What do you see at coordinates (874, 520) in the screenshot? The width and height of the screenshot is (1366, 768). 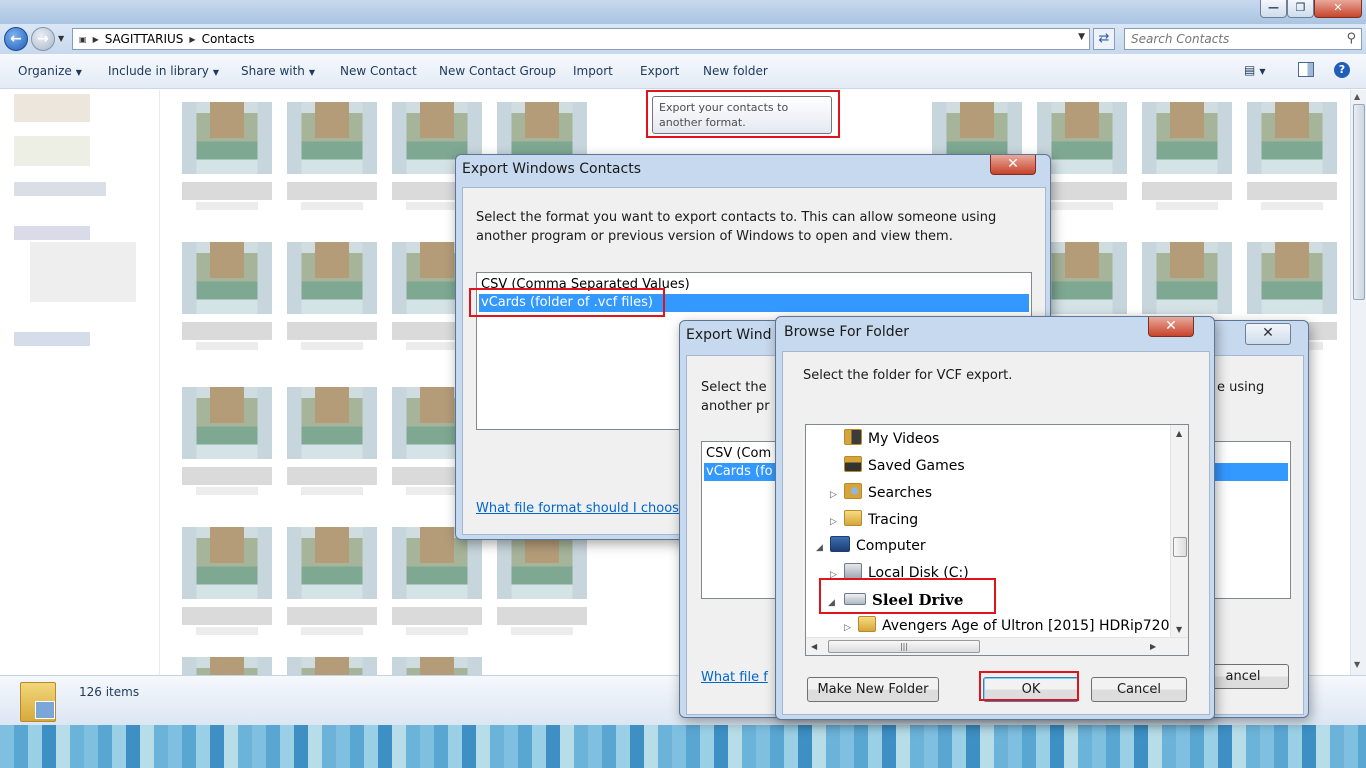 I see `tree-item-tracing: ▷ Tracing` at bounding box center [874, 520].